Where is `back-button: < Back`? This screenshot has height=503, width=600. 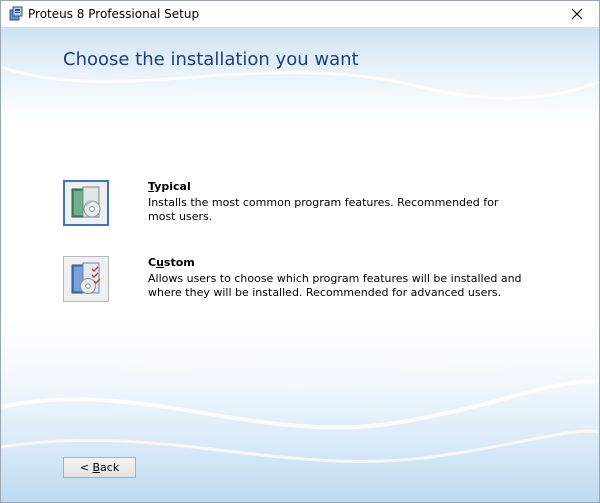 back-button: < Back is located at coordinates (99, 467).